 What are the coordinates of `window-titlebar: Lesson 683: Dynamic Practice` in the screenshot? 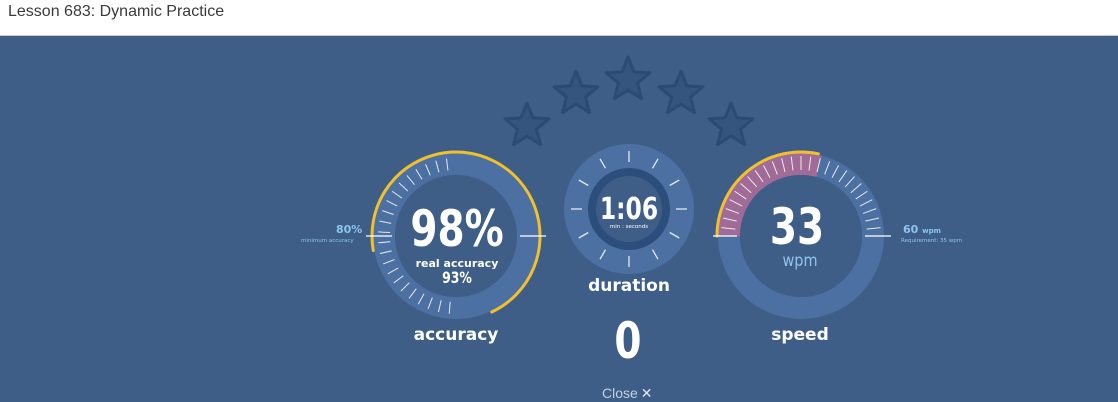 It's located at (559, 18).